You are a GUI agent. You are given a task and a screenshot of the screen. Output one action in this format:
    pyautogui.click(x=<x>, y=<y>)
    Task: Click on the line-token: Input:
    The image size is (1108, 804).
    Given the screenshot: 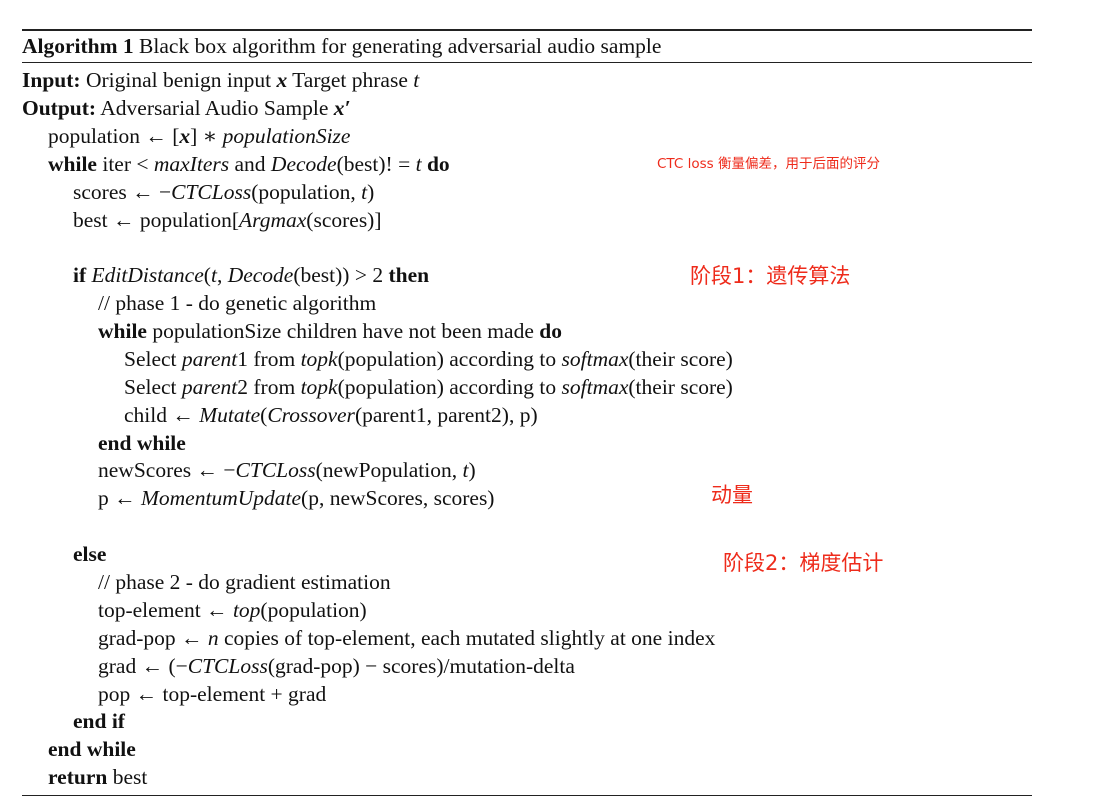 What is the action you would take?
    pyautogui.click(x=51, y=80)
    